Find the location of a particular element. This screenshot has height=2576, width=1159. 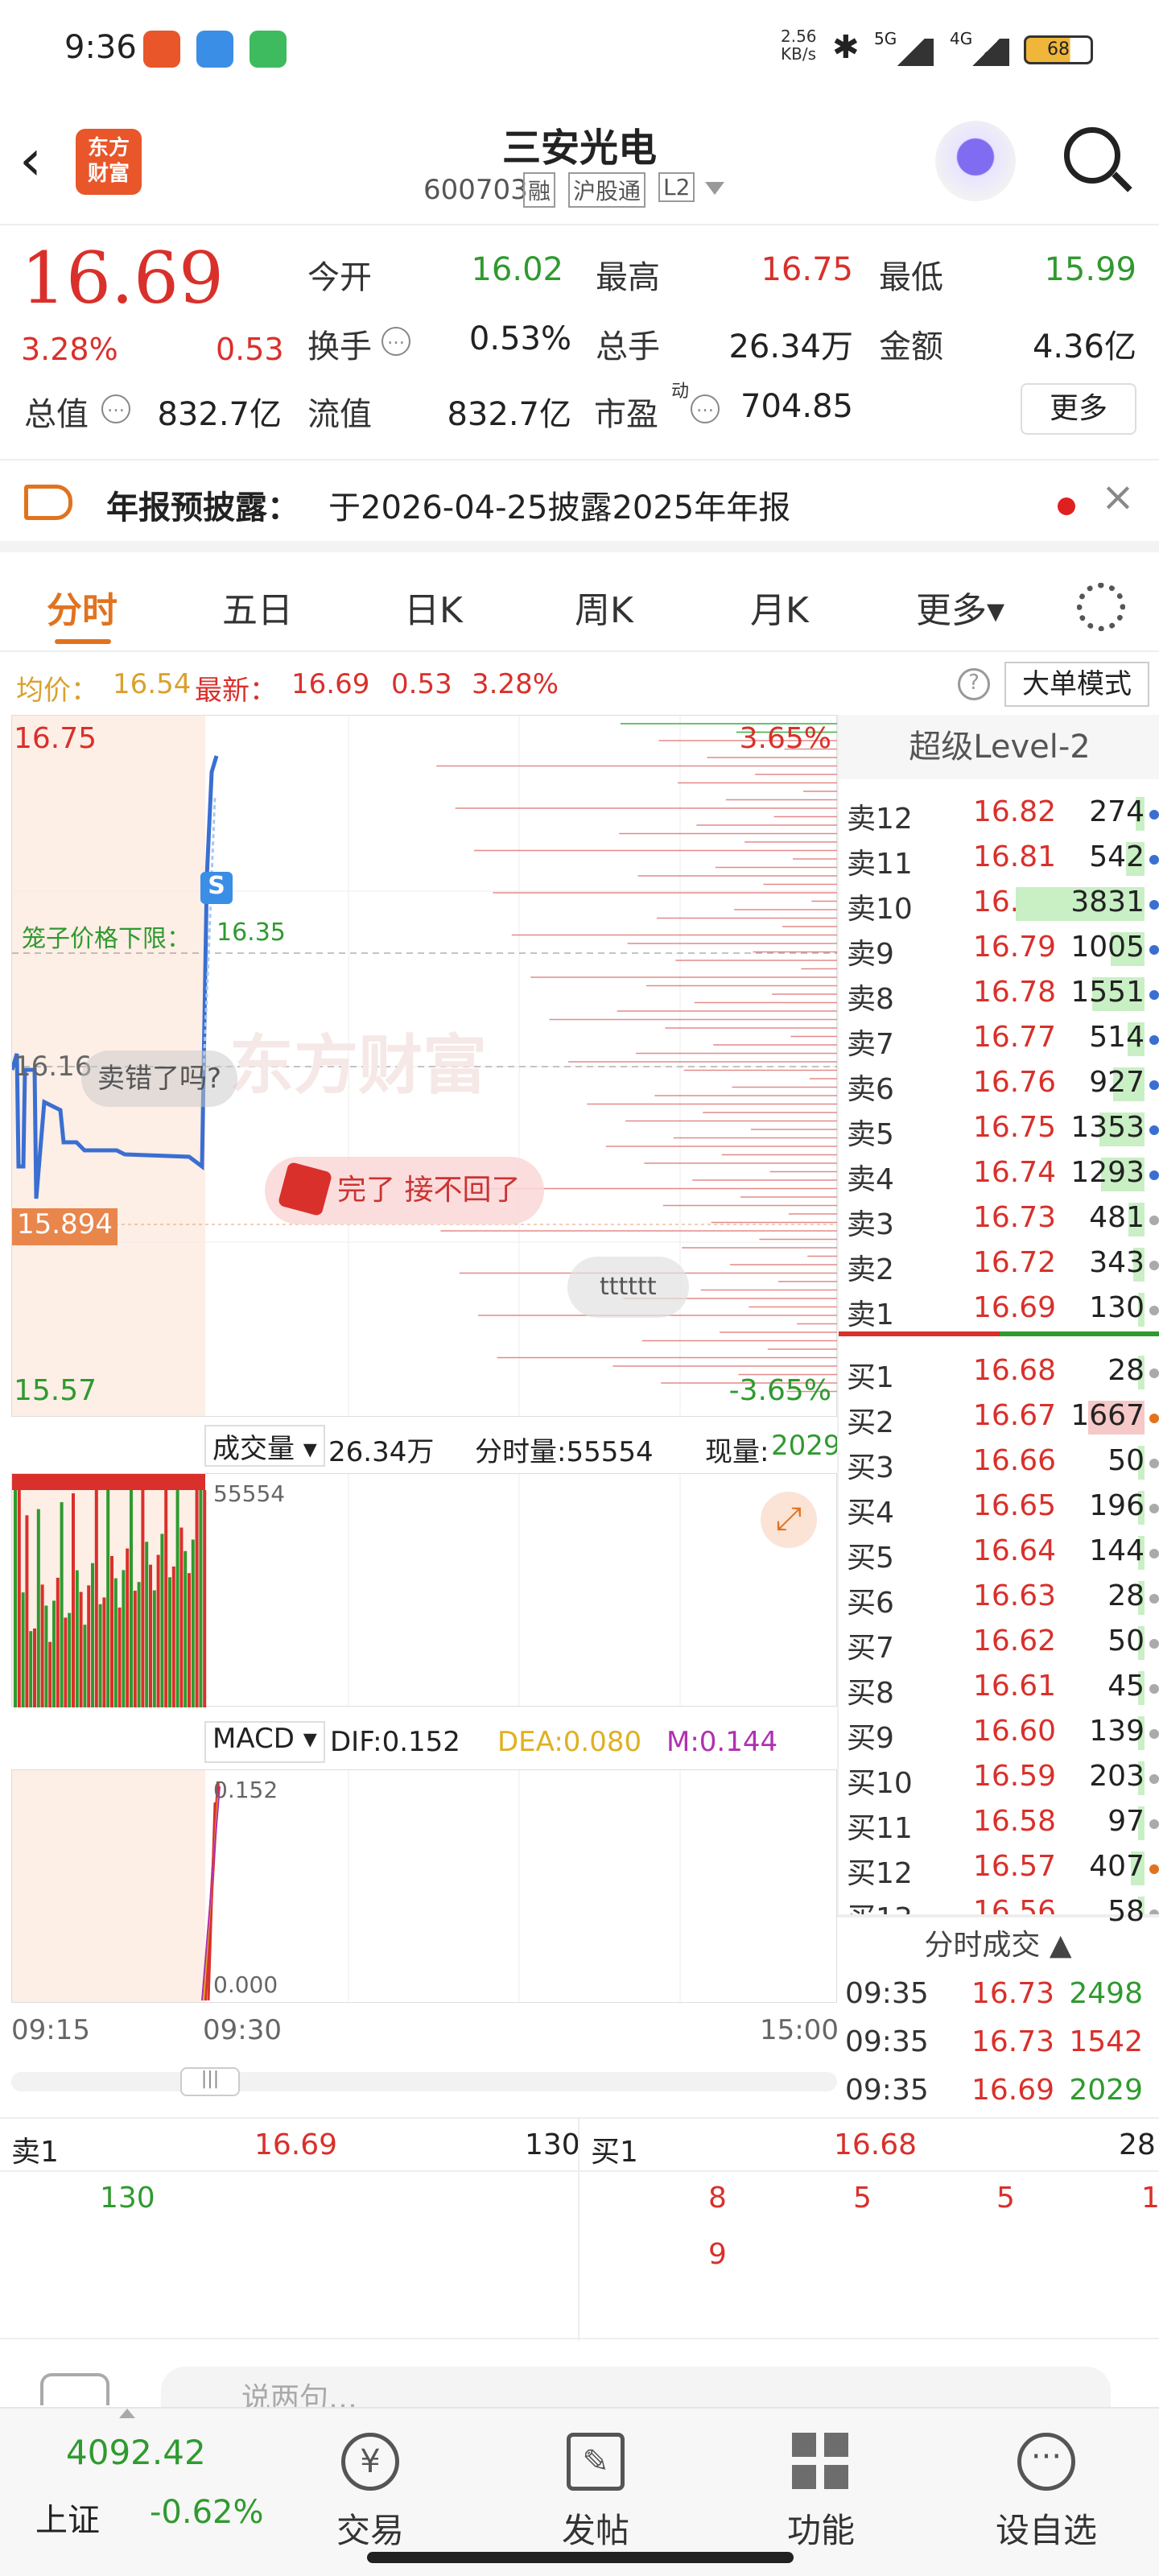

settings-icon is located at coordinates (1101, 607).